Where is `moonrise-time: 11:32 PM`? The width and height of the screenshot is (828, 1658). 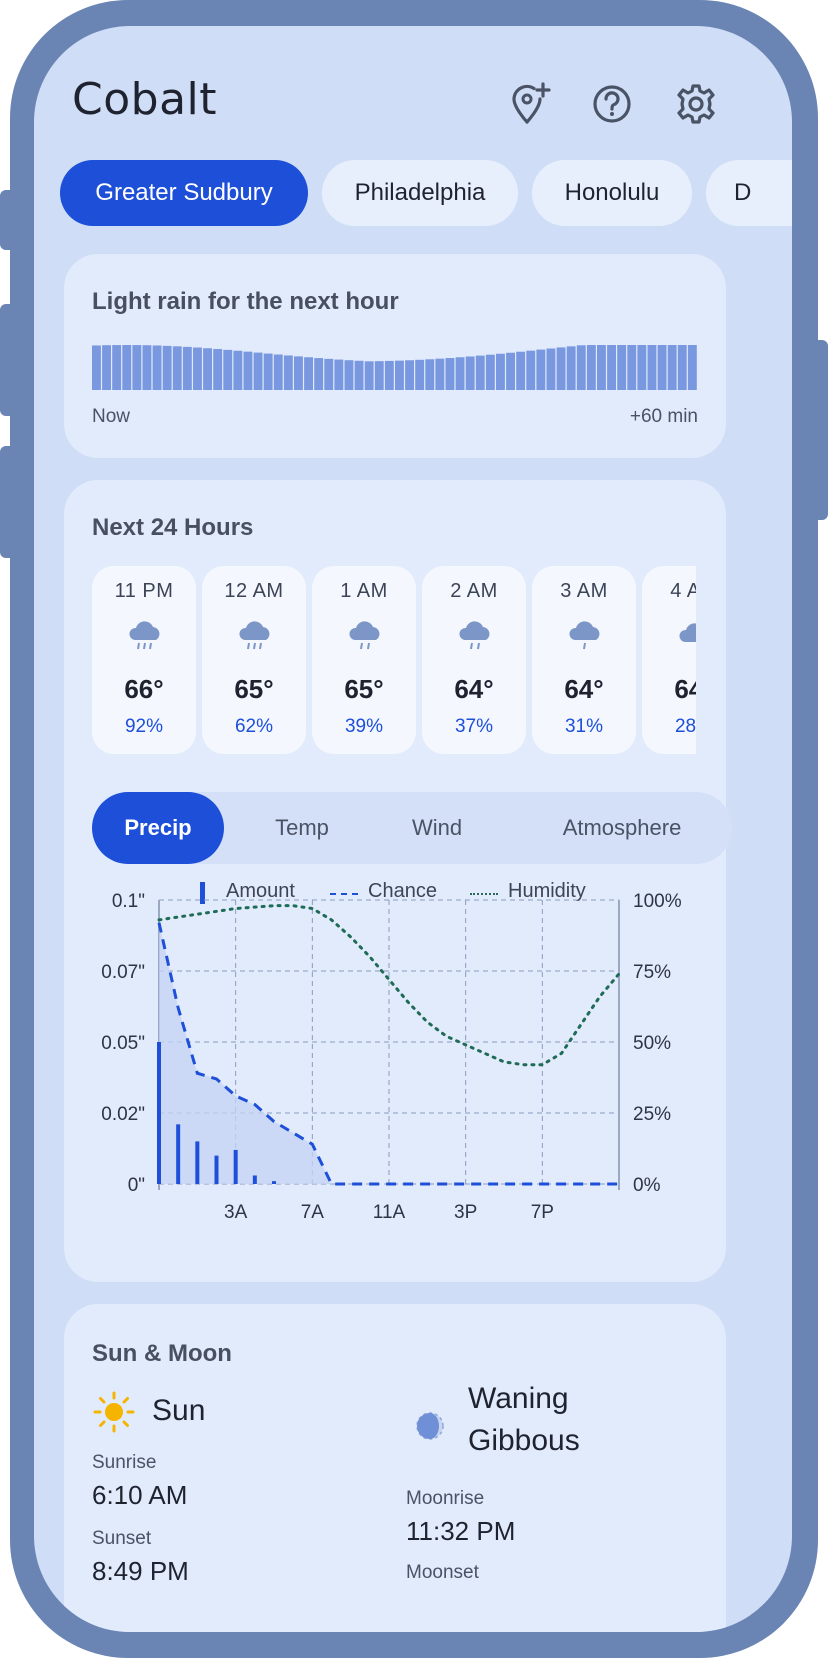 moonrise-time: 11:32 PM is located at coordinates (461, 1531).